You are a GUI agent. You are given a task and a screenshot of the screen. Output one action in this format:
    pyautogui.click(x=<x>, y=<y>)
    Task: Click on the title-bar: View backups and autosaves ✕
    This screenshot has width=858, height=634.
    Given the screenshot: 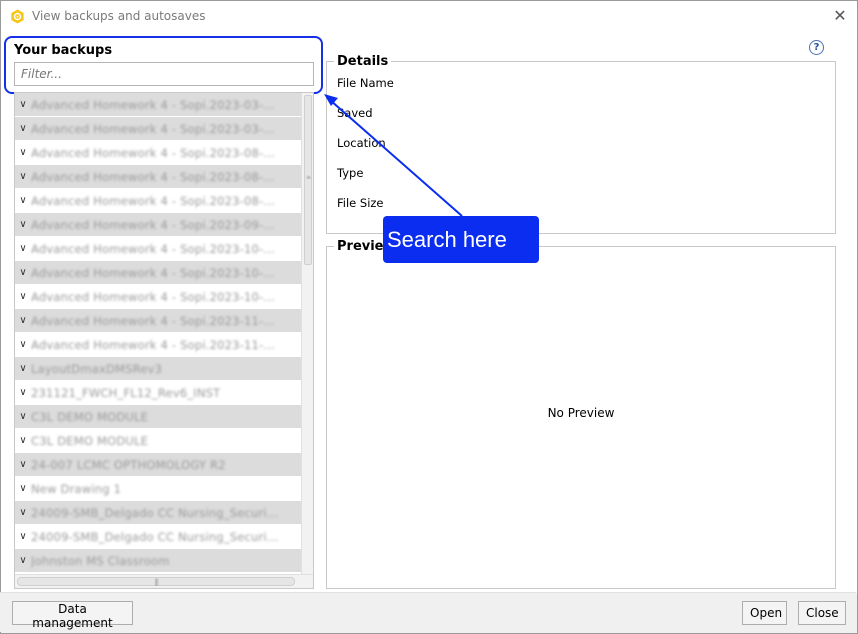 What is the action you would take?
    pyautogui.click(x=429, y=16)
    